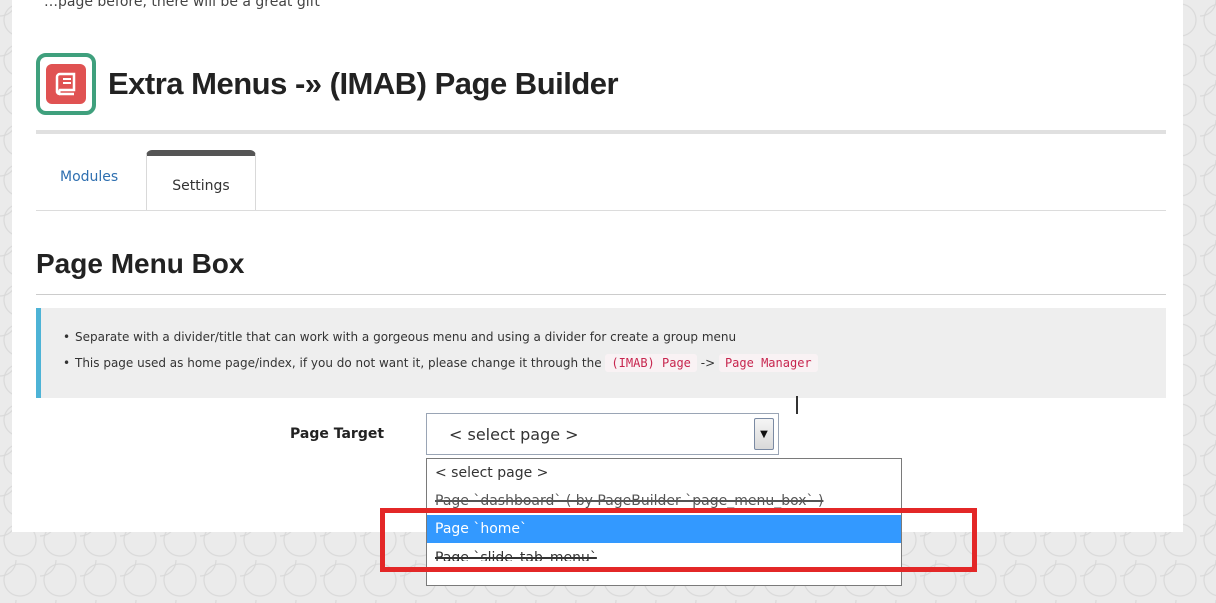 The width and height of the screenshot is (1216, 603). What do you see at coordinates (89, 177) in the screenshot?
I see `tab-modules: Modules` at bounding box center [89, 177].